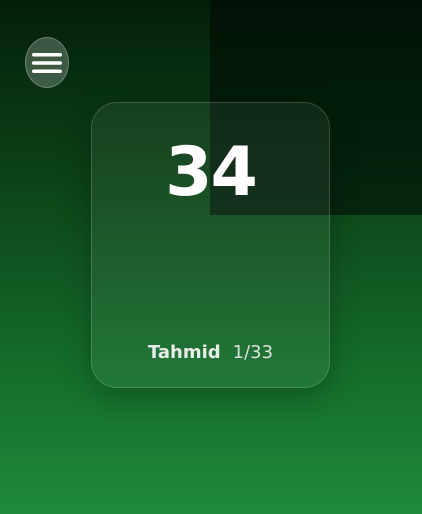  Describe the element at coordinates (211, 172) in the screenshot. I see `count-value: 34` at that location.